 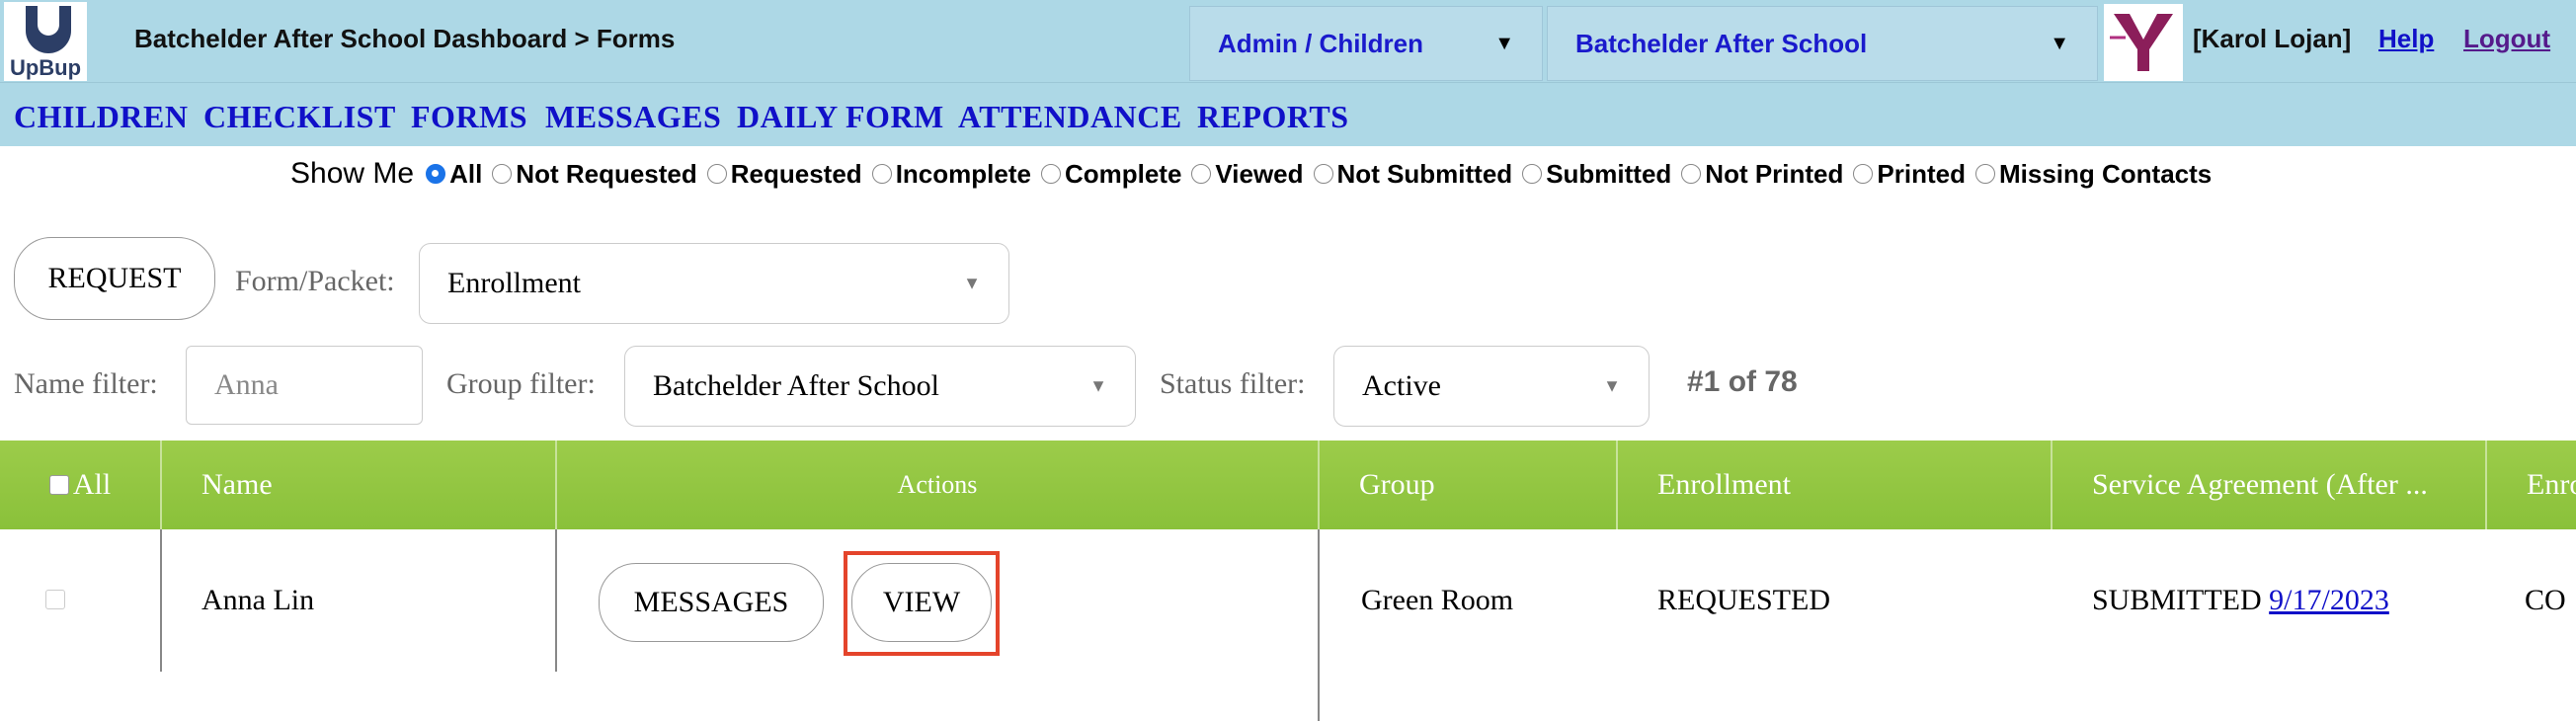 I want to click on logo-text: UpBup, so click(x=45, y=67).